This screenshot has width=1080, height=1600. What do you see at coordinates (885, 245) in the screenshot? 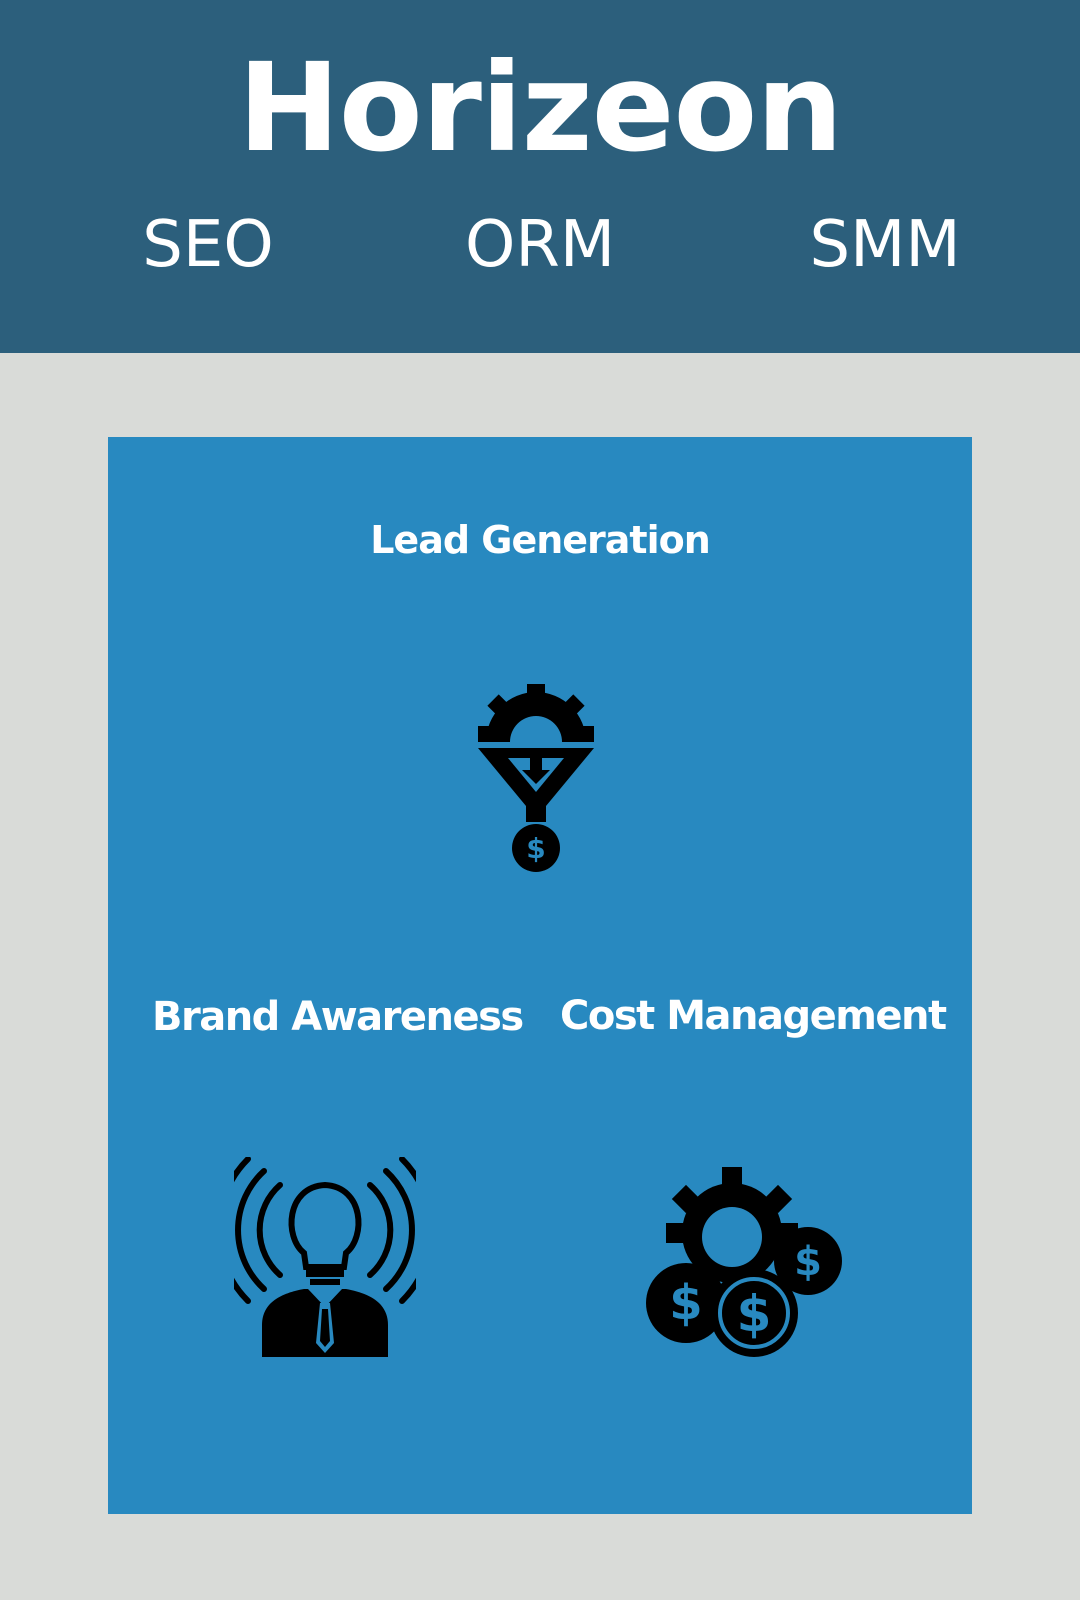
I see `nav-link-smm: SMM` at bounding box center [885, 245].